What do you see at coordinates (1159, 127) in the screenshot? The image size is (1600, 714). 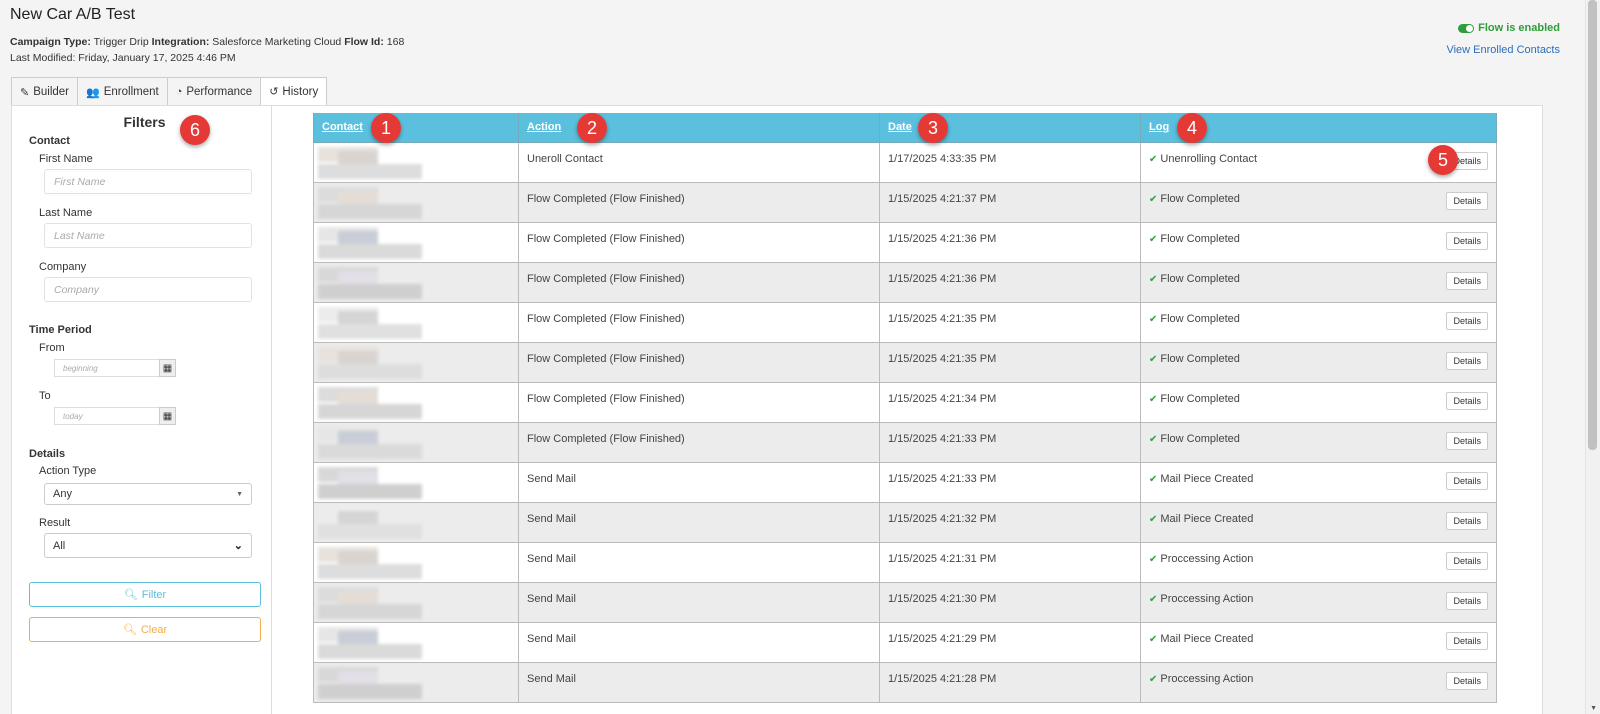 I see `sort-log-link: Log` at bounding box center [1159, 127].